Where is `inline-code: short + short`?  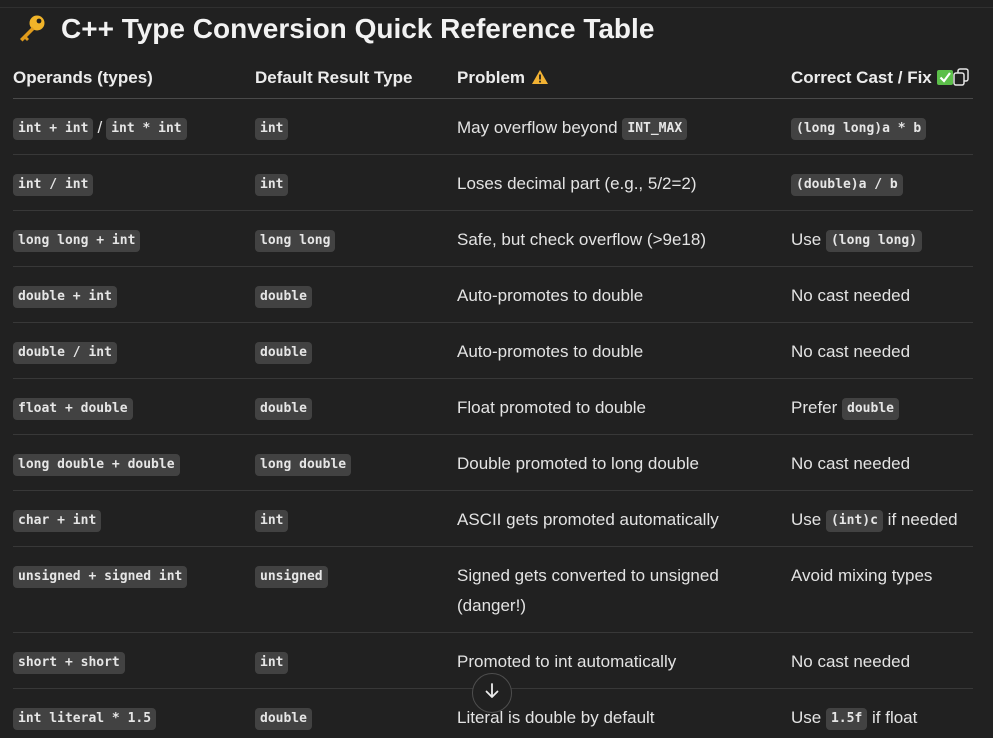
inline-code: short + short is located at coordinates (69, 662).